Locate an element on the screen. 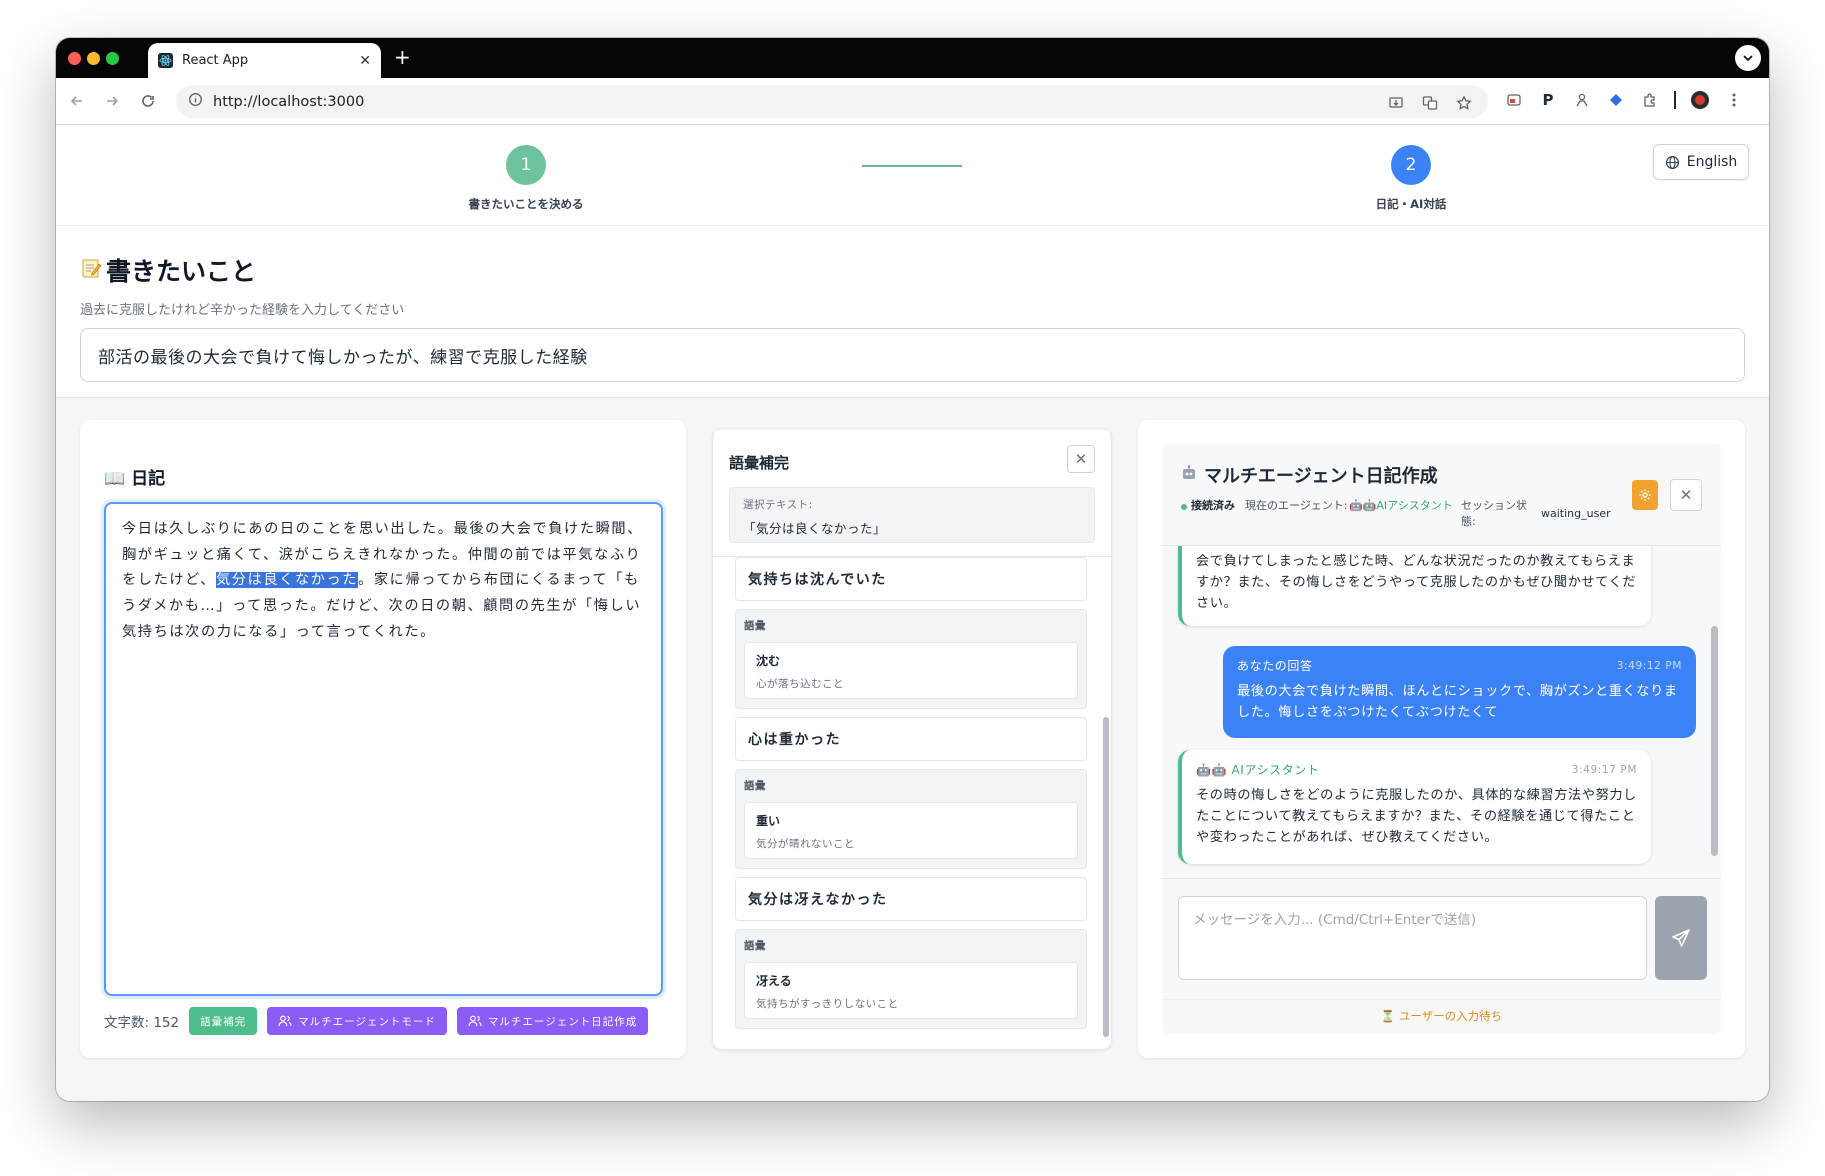 The width and height of the screenshot is (1825, 1176). vocab-button: 語彙補完 is located at coordinates (223, 1021).